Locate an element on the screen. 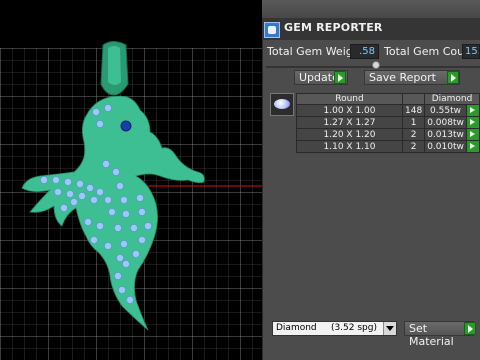 The height and width of the screenshot is (360, 480). update-label: Update is located at coordinates (319, 77).